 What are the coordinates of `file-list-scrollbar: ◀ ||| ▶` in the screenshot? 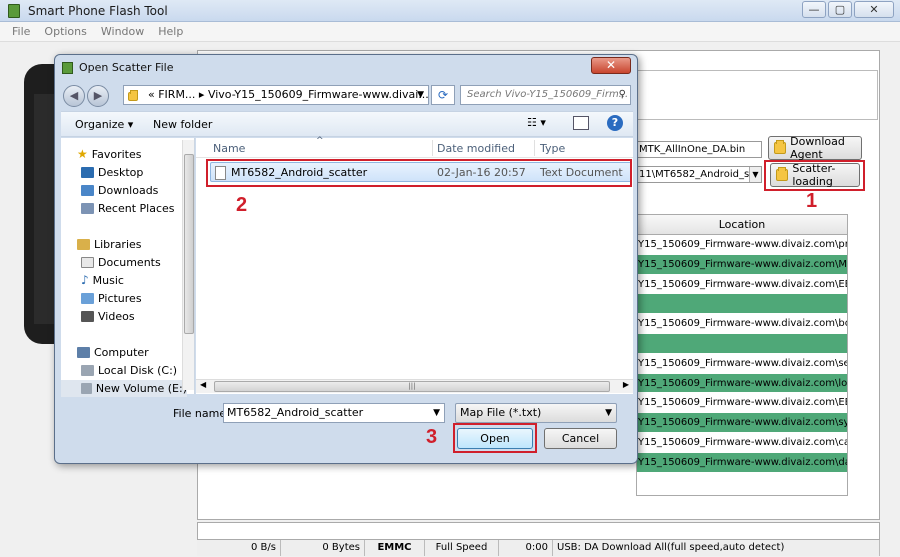 It's located at (414, 386).